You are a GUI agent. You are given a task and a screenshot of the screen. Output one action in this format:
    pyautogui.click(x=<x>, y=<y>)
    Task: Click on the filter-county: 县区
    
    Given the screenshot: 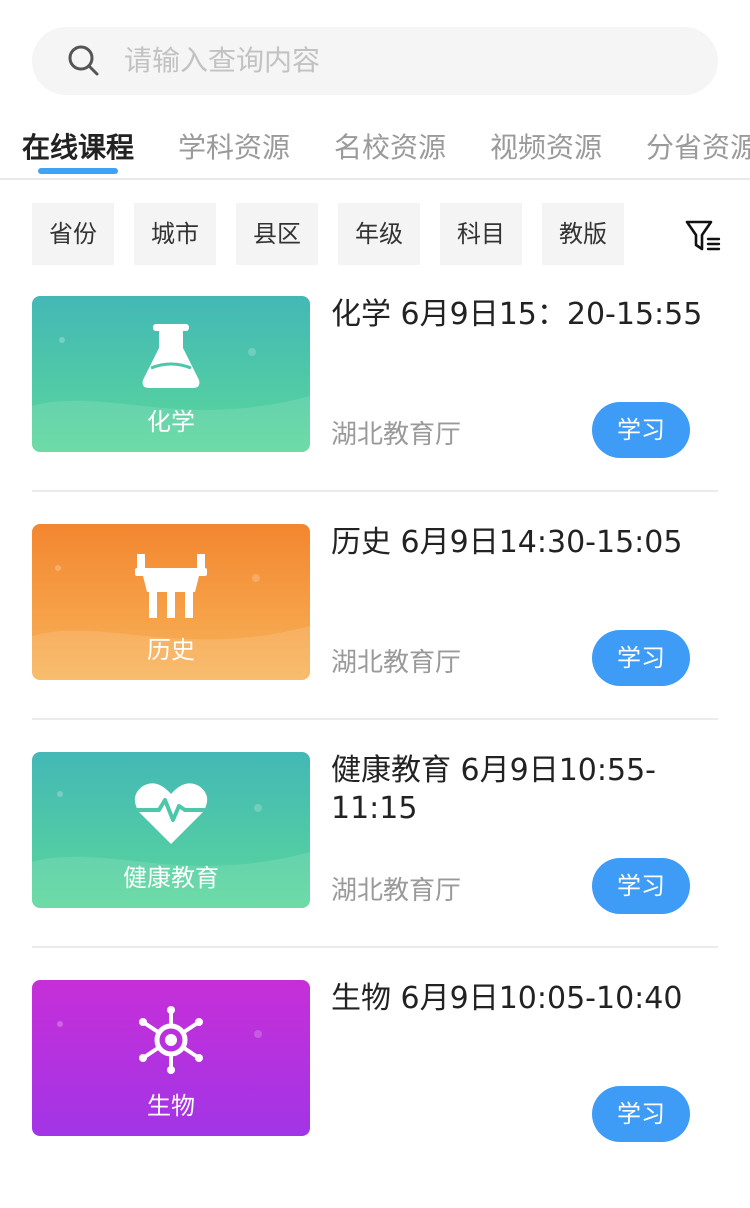 What is the action you would take?
    pyautogui.click(x=277, y=234)
    